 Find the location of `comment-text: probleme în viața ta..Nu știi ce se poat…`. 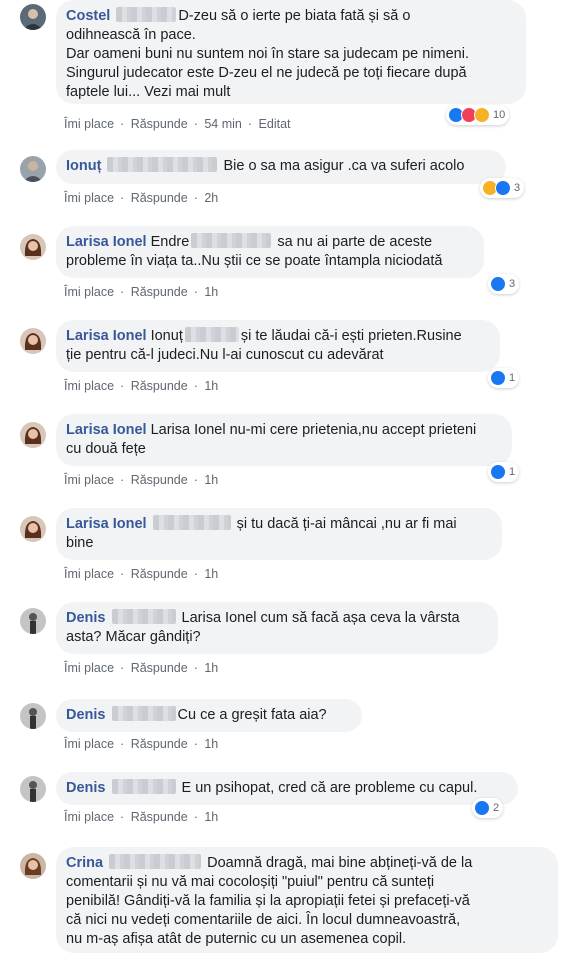

comment-text: probleme în viața ta..Nu știi ce se poat… is located at coordinates (254, 261).